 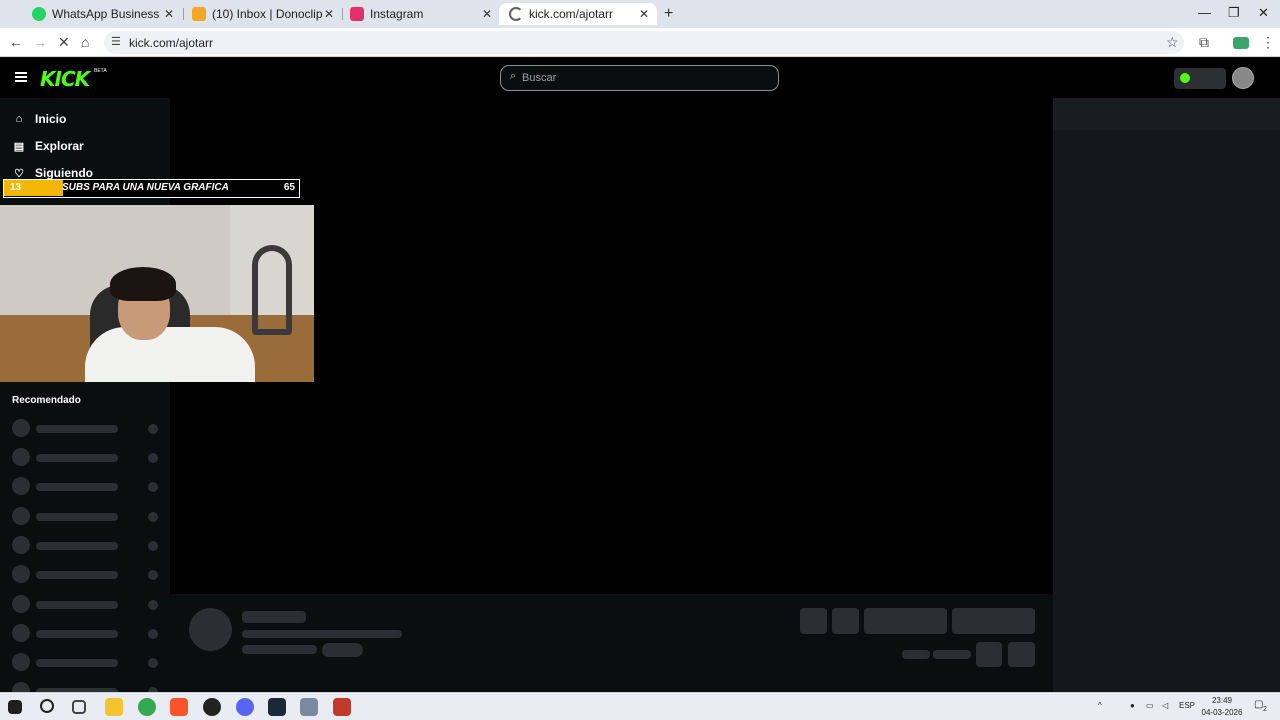 I want to click on viewer-count-placeholder, so click(x=916, y=654).